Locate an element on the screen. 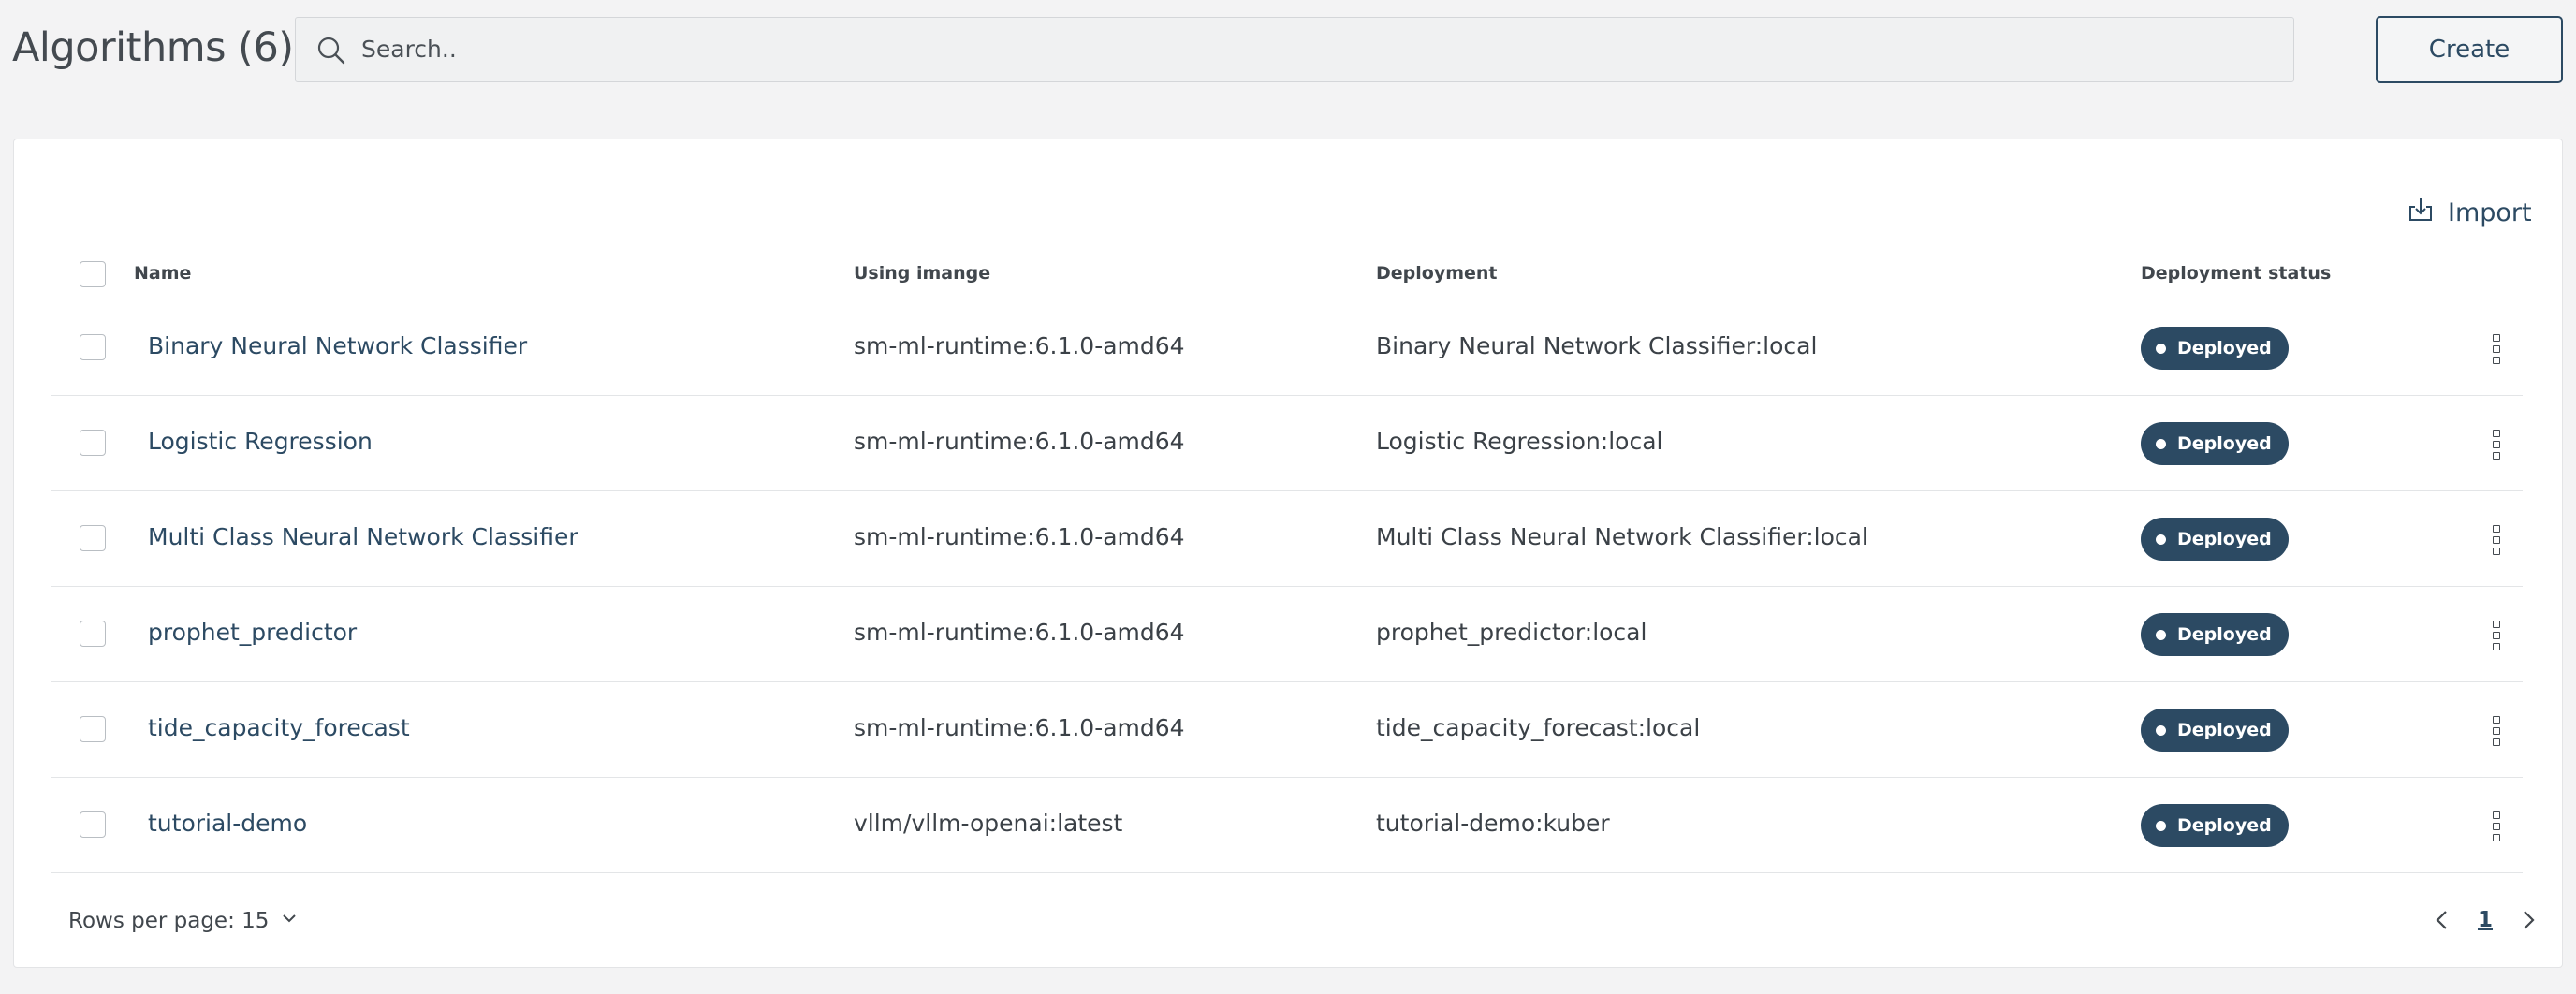 This screenshot has height=994, width=2576. deployment-cell: tutorial-demo:kuber is located at coordinates (1493, 823).